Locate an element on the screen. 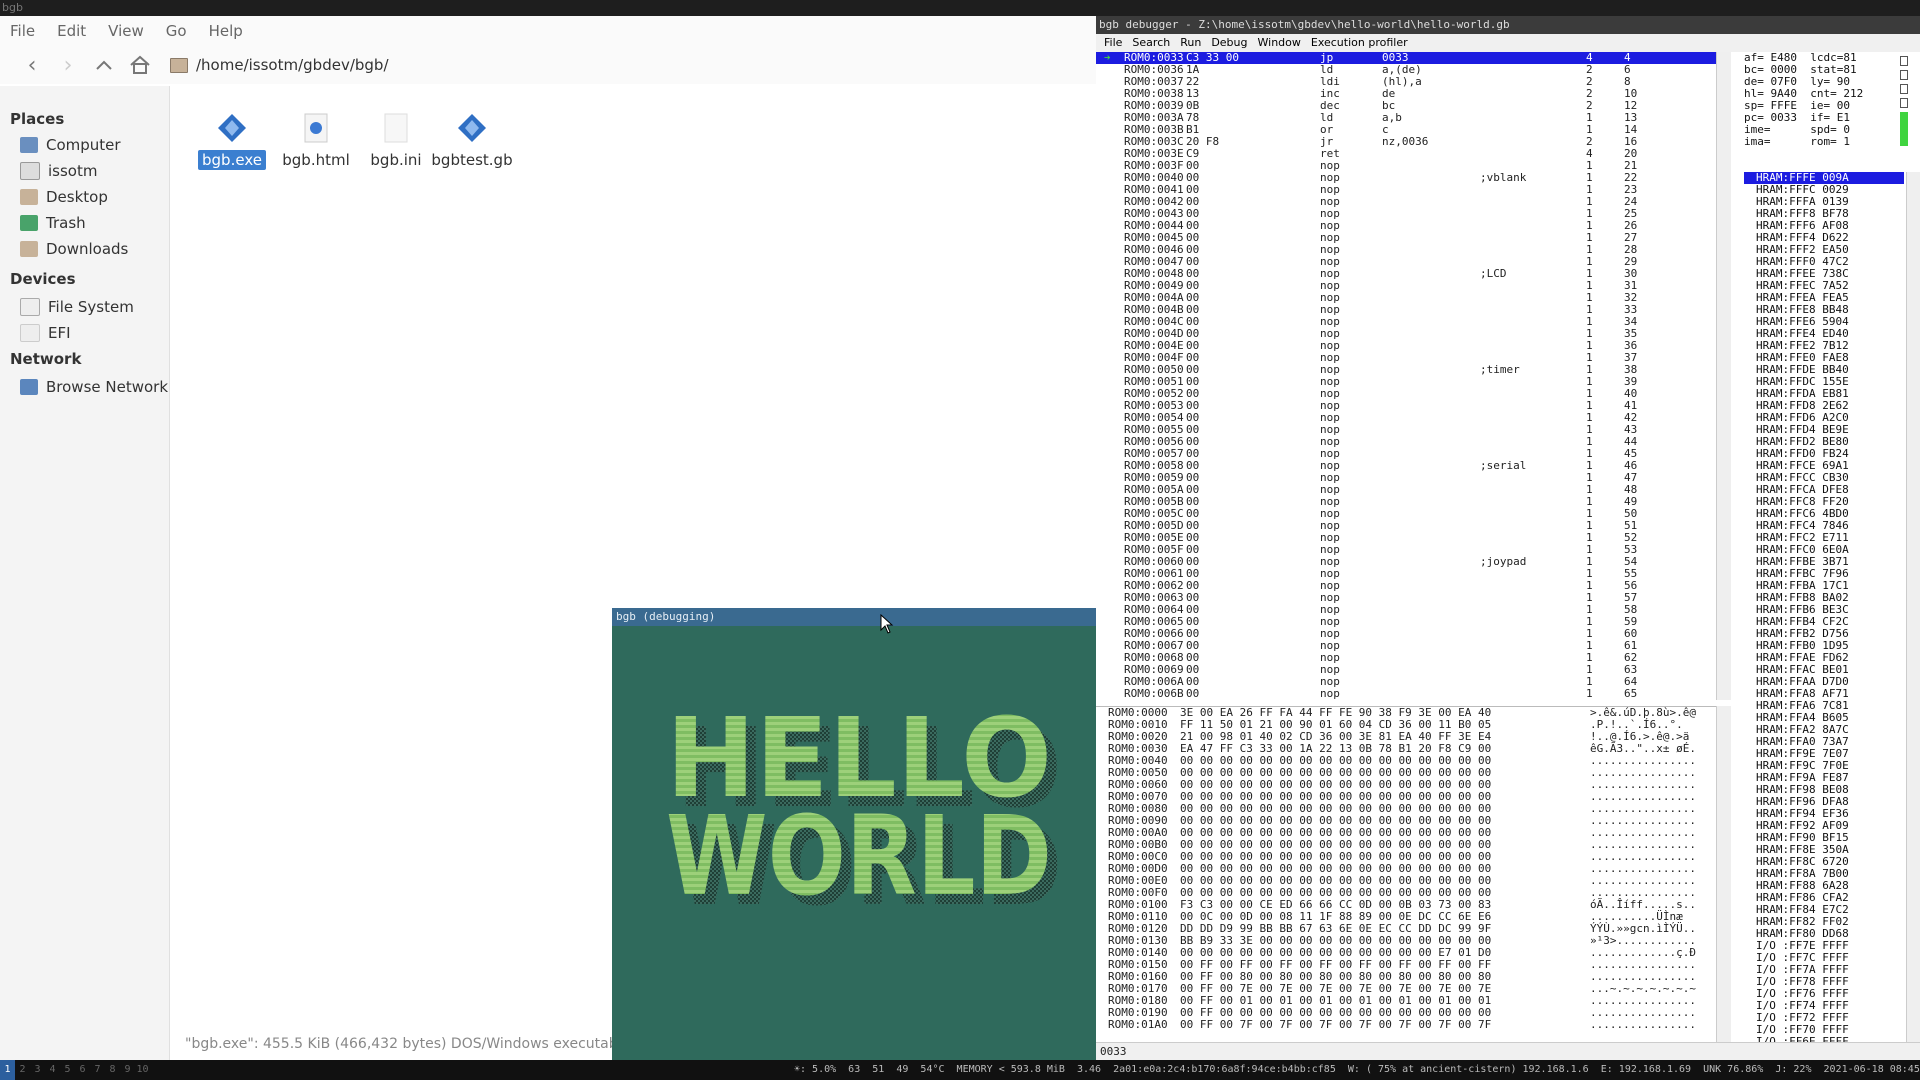 This screenshot has width=1920, height=1080. sidebar-item-label: Trash is located at coordinates (66, 223).